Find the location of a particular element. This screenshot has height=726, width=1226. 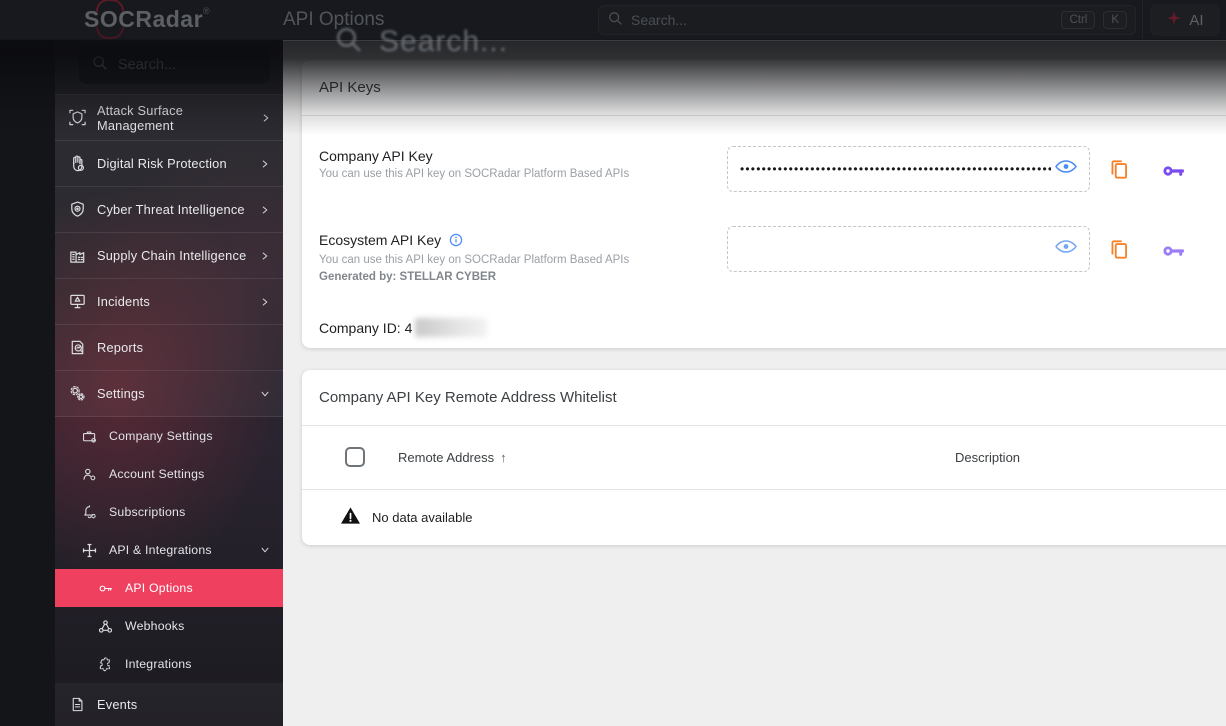

select-all-checkbox is located at coordinates (355, 457).